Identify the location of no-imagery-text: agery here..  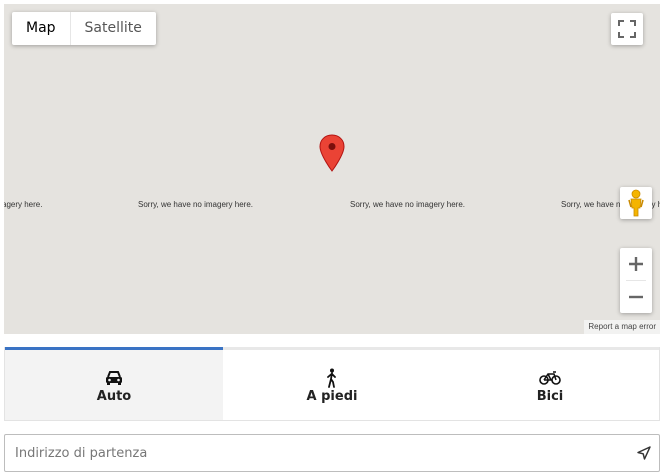
(23, 204).